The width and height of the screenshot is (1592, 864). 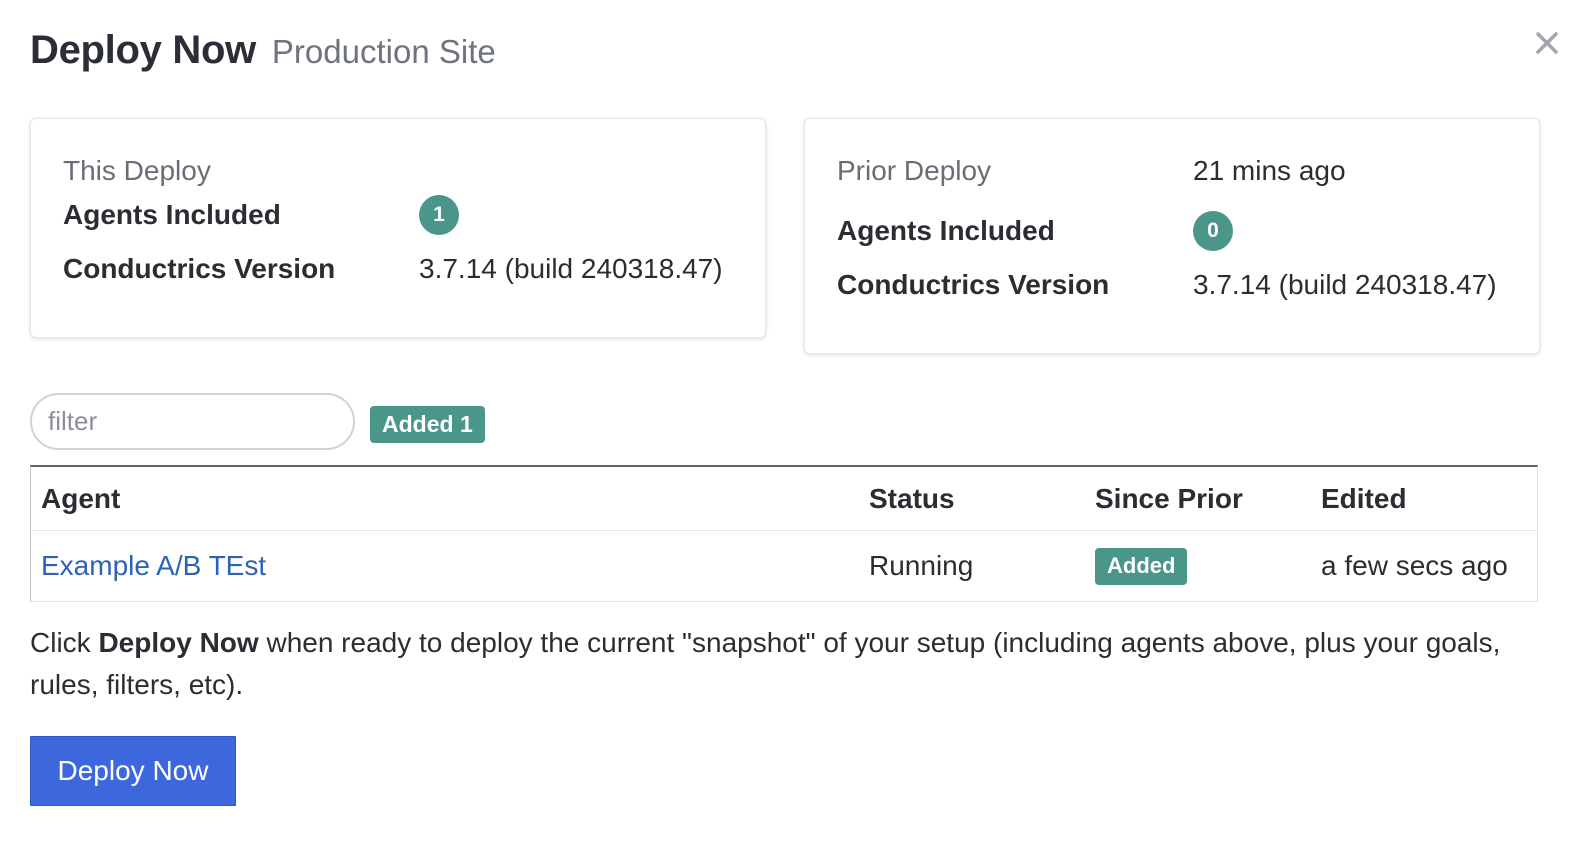 I want to click on added-filter-chip: Added 1, so click(x=427, y=424).